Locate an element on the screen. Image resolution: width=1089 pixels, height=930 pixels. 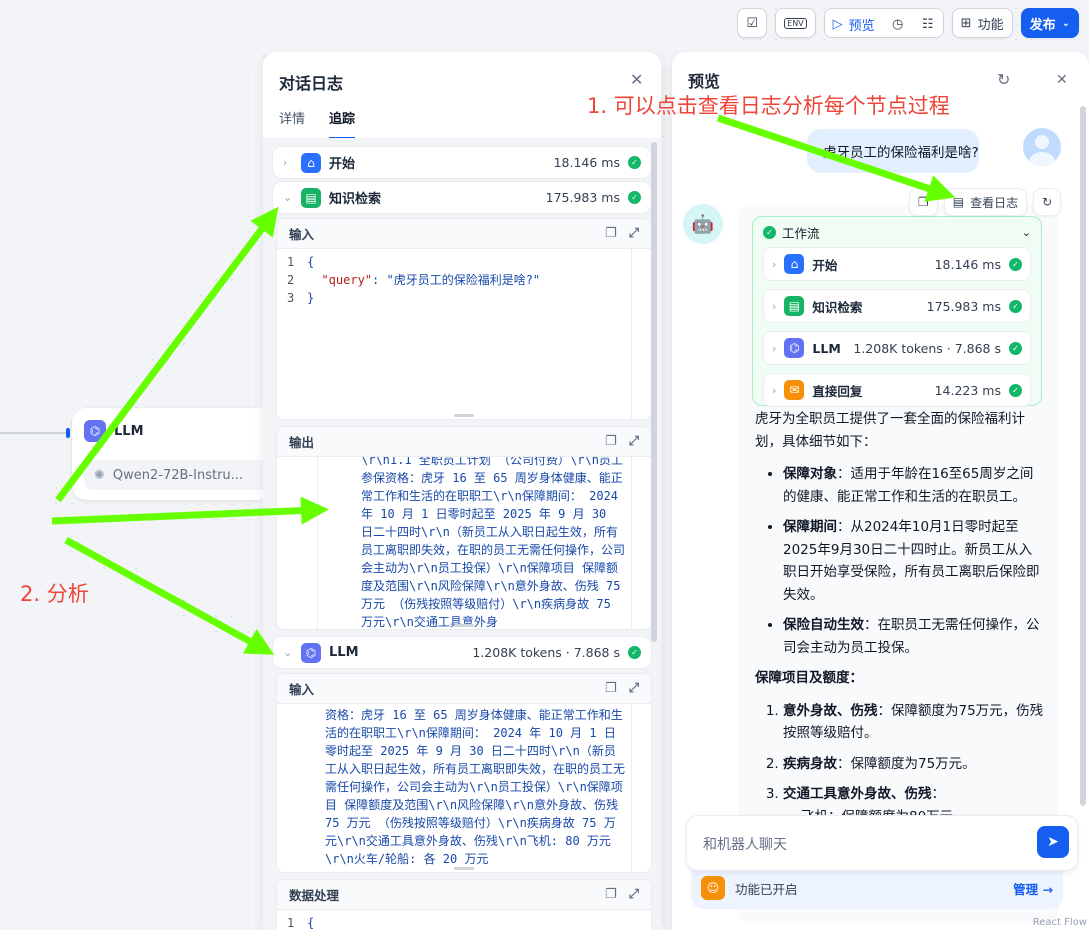
view-log-button: ▤ 查看日志 is located at coordinates (985, 202).